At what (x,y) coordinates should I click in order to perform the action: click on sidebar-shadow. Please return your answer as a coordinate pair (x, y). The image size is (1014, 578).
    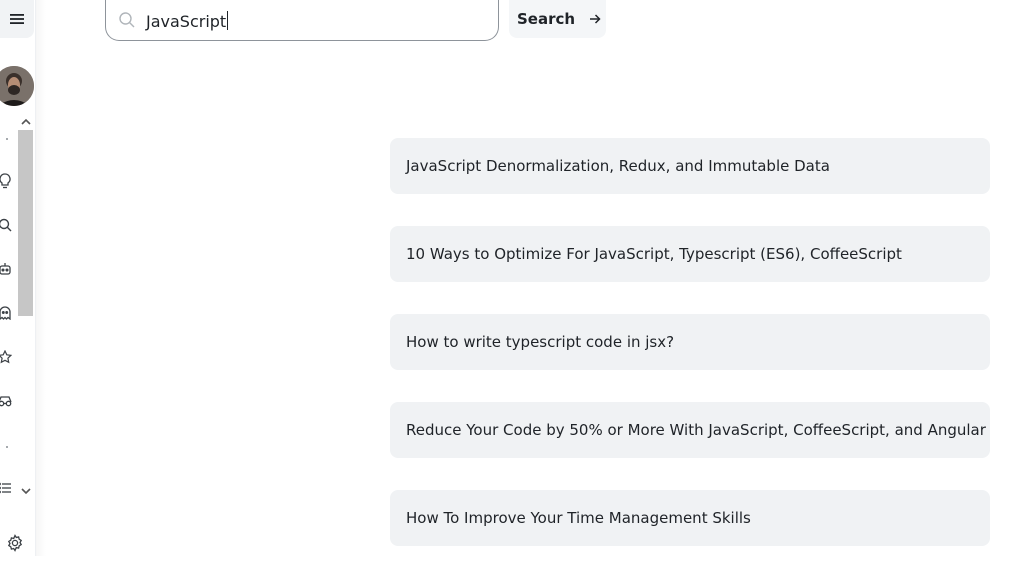
    Looking at the image, I should click on (41, 278).